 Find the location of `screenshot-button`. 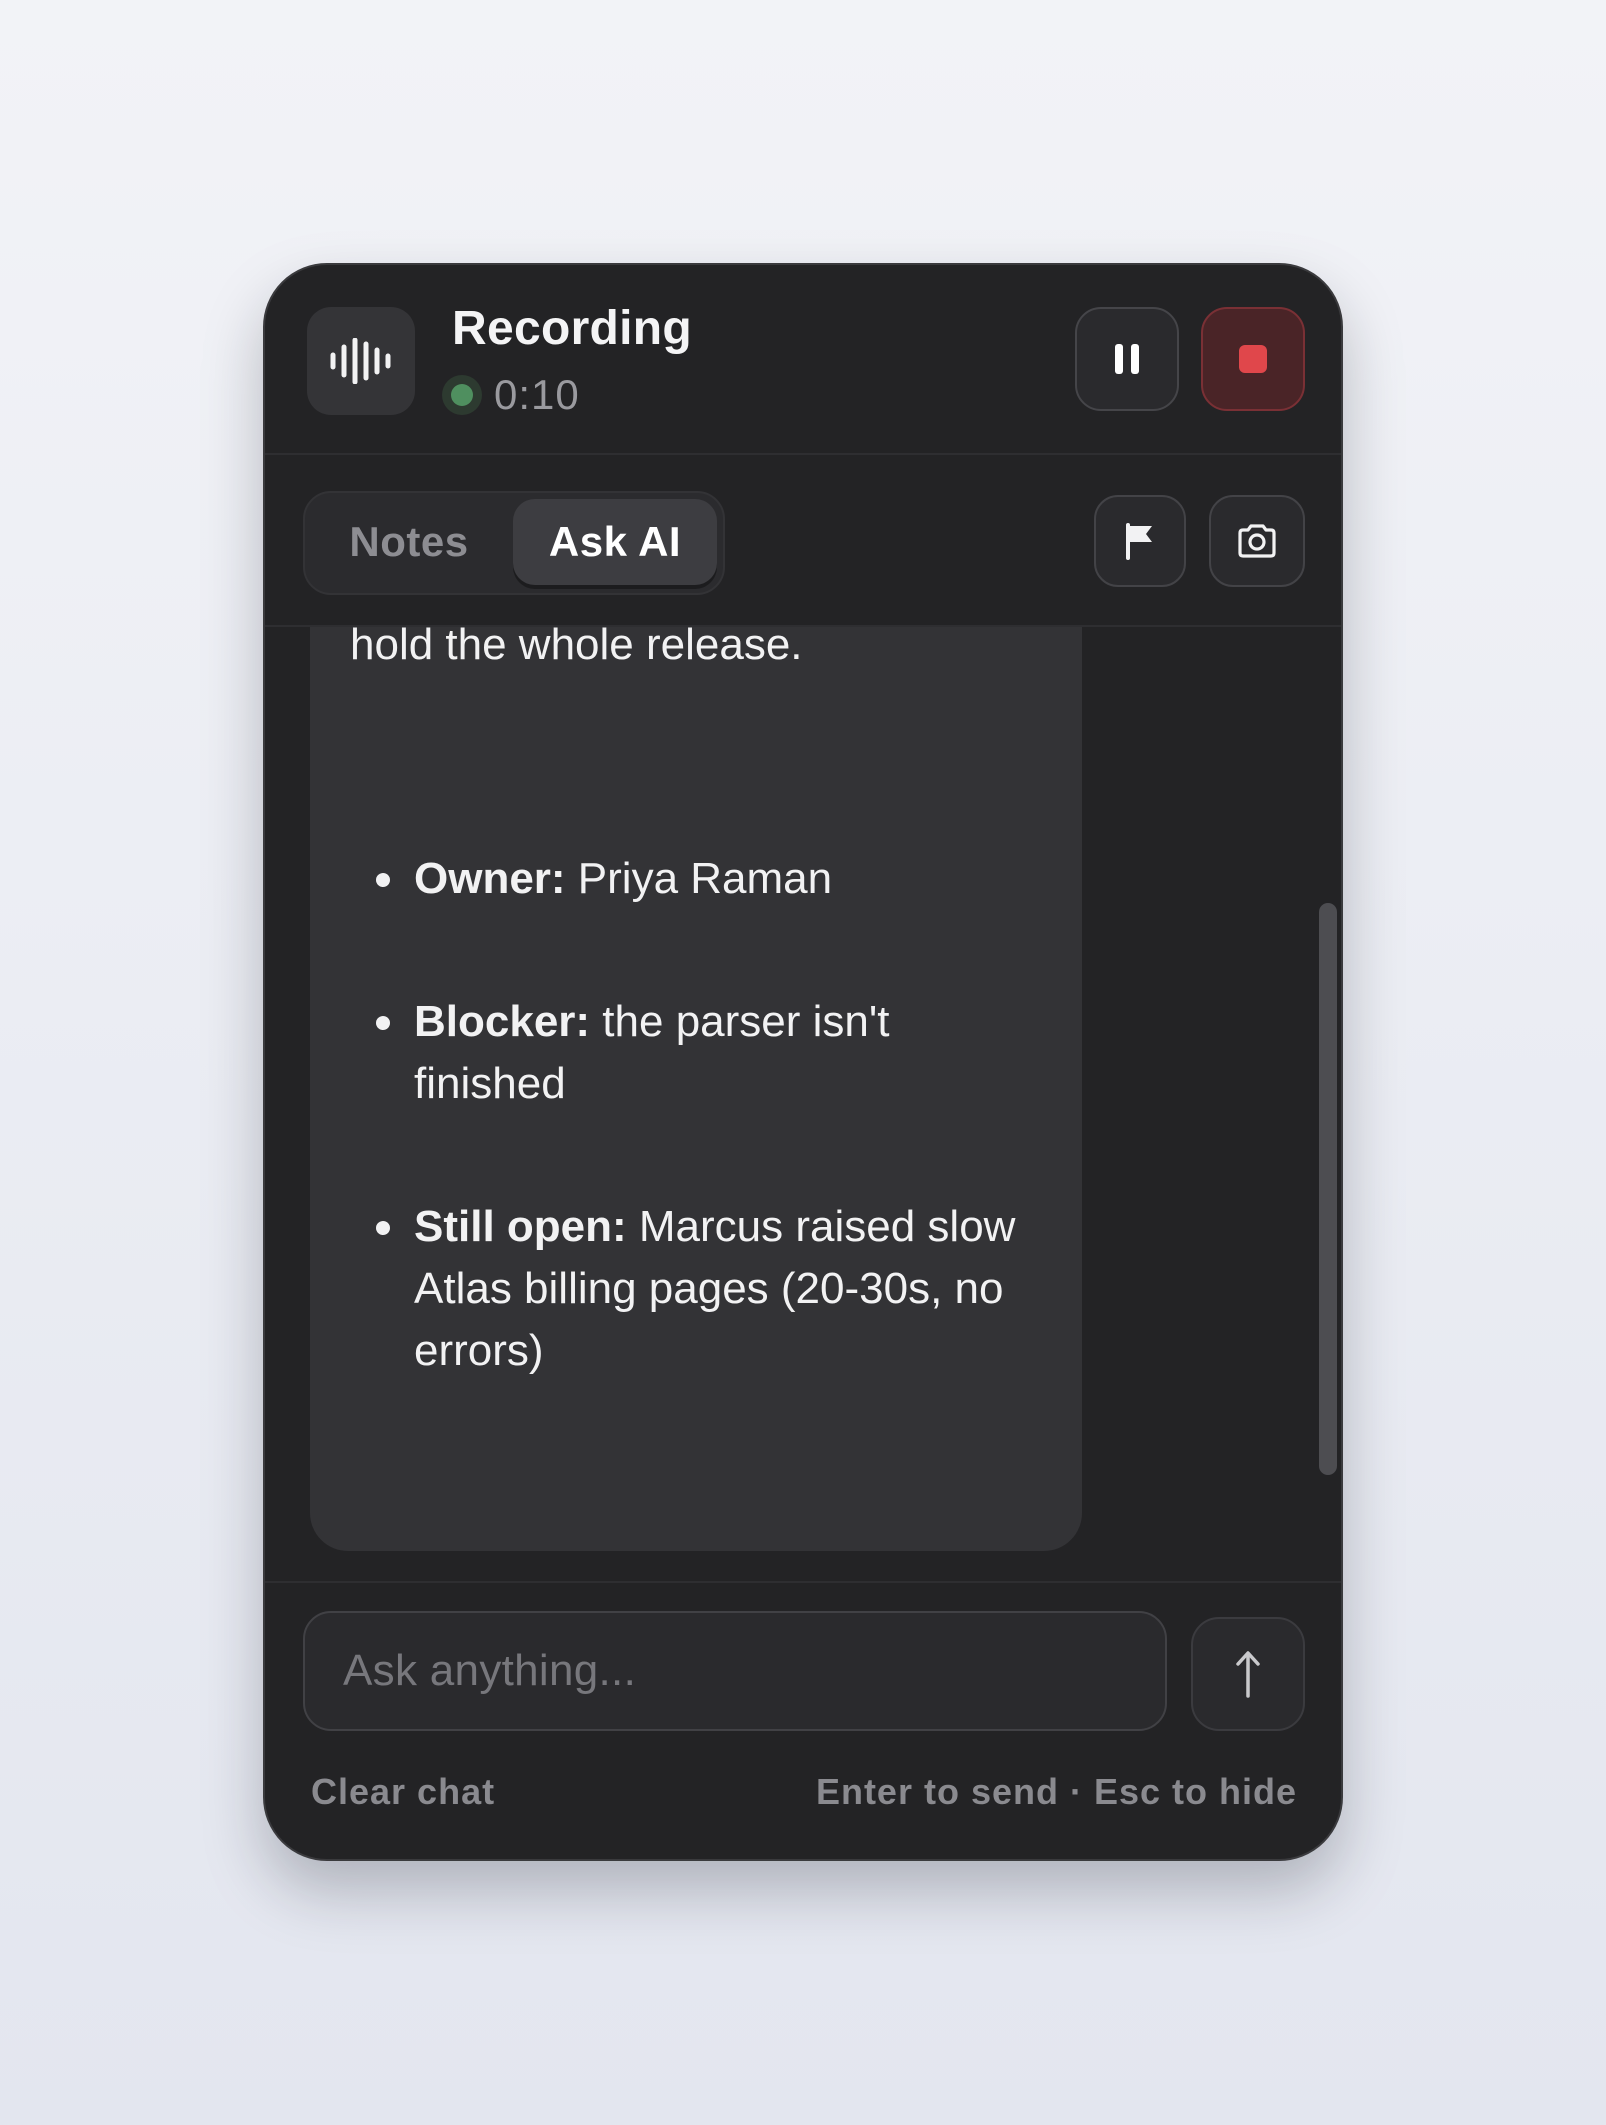

screenshot-button is located at coordinates (1257, 541).